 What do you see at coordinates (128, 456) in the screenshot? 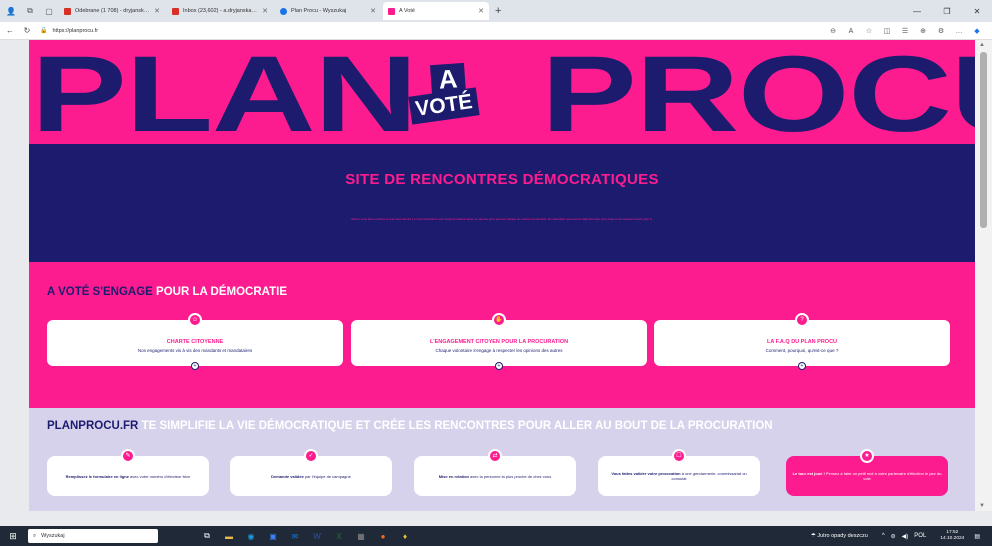
I see `edit-icon: ✎` at bounding box center [128, 456].